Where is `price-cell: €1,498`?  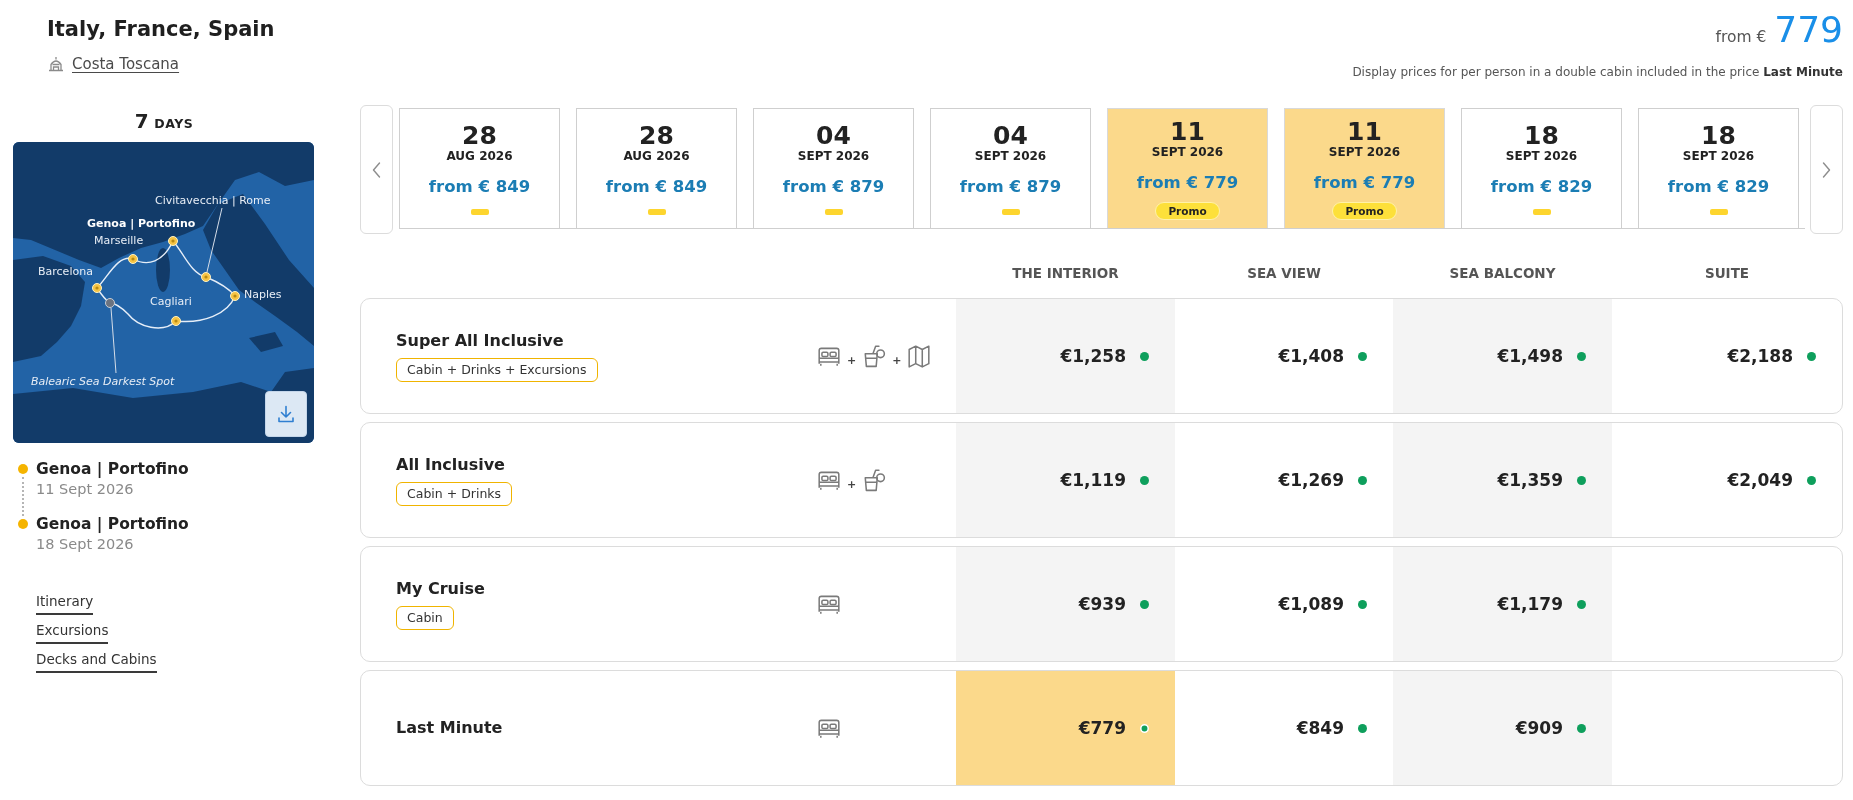
price-cell: €1,498 is located at coordinates (1502, 356).